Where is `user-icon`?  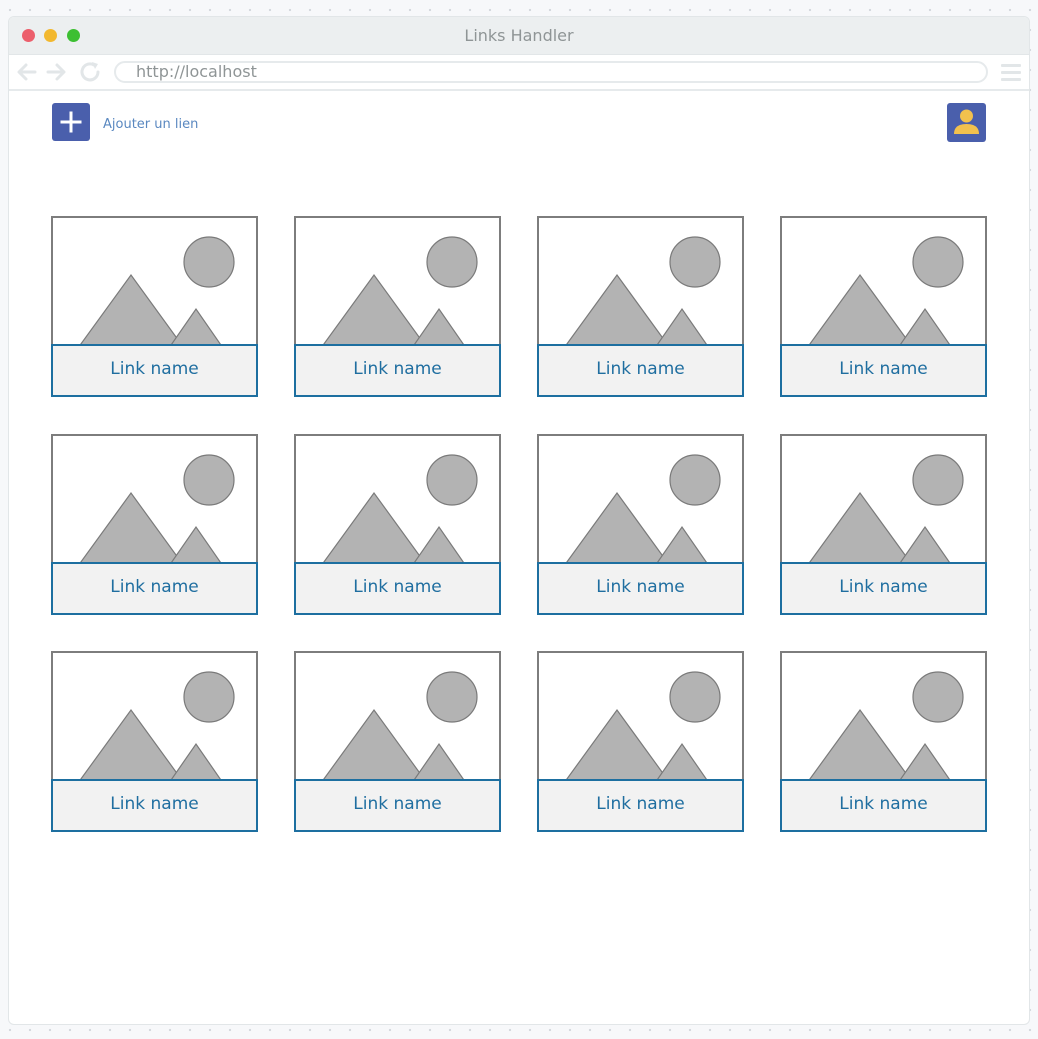
user-icon is located at coordinates (966, 121).